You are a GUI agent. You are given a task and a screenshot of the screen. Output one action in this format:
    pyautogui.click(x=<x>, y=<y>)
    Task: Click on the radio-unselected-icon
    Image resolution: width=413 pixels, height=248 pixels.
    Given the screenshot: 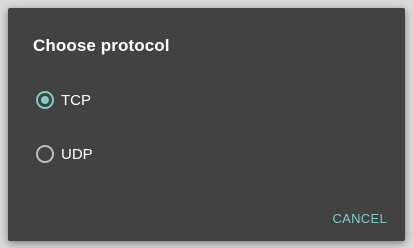 What is the action you would take?
    pyautogui.click(x=45, y=154)
    